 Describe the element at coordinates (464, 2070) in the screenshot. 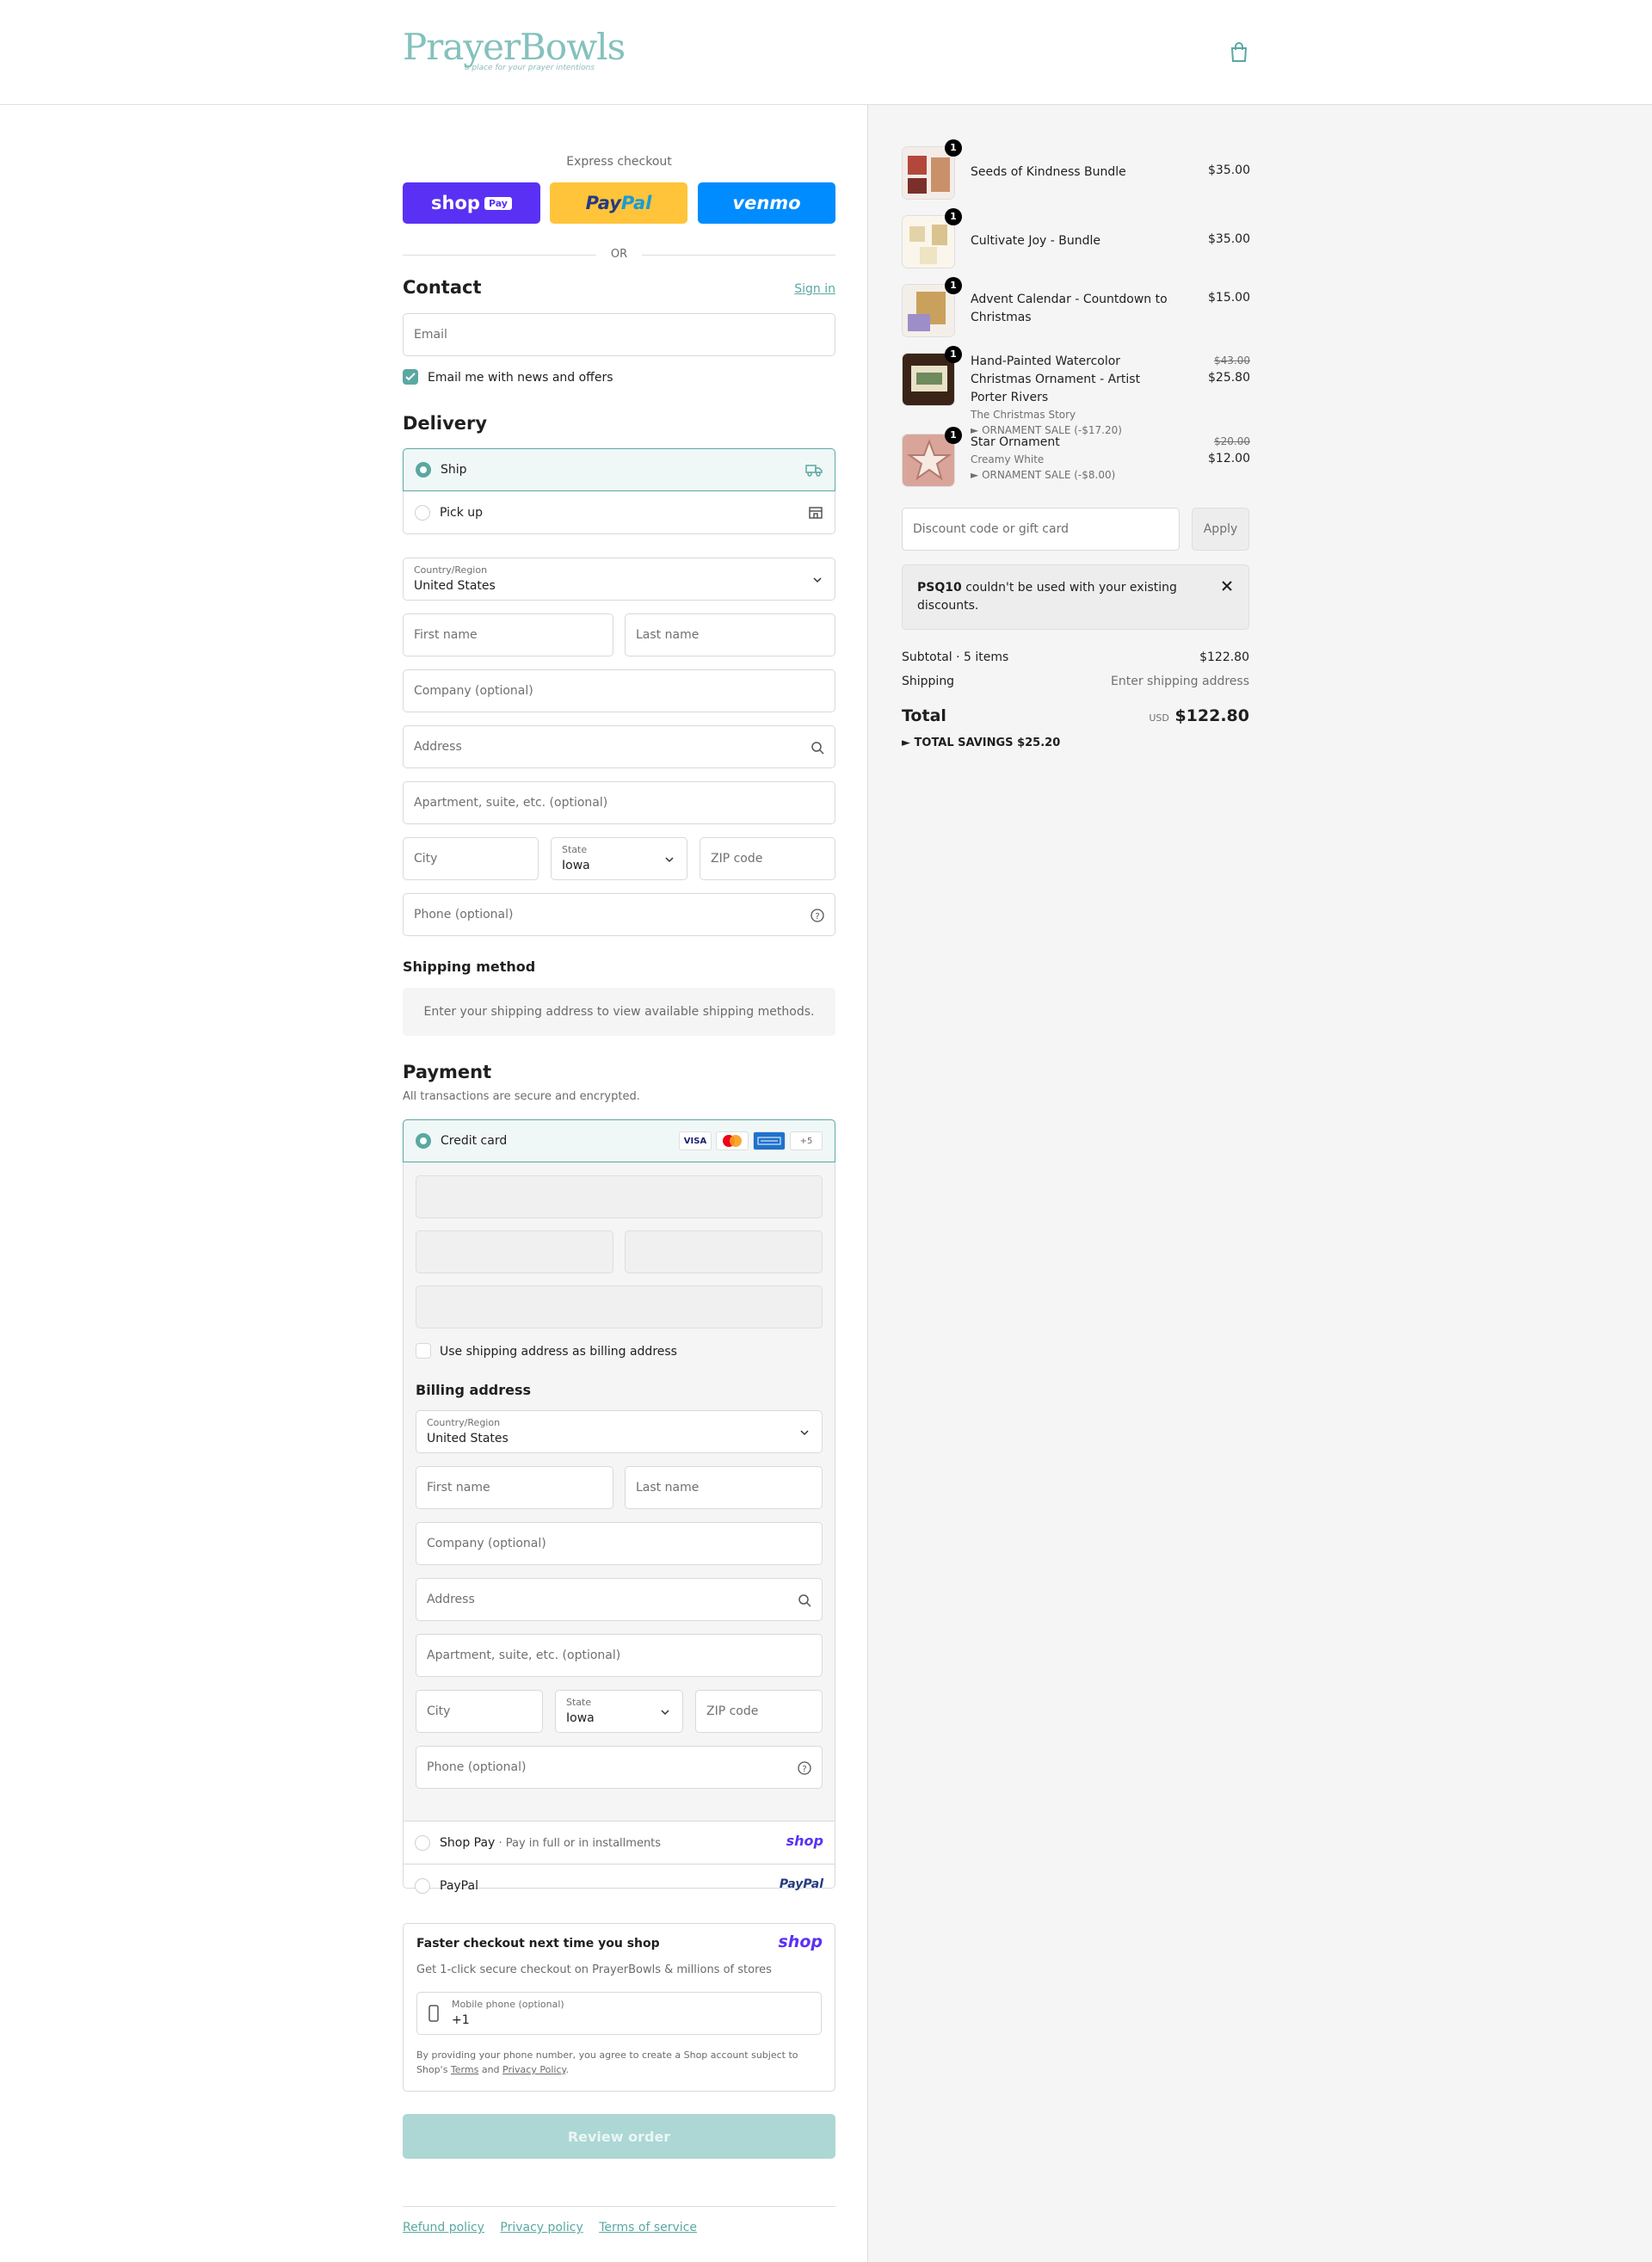

I see `terms-link: Terms` at that location.